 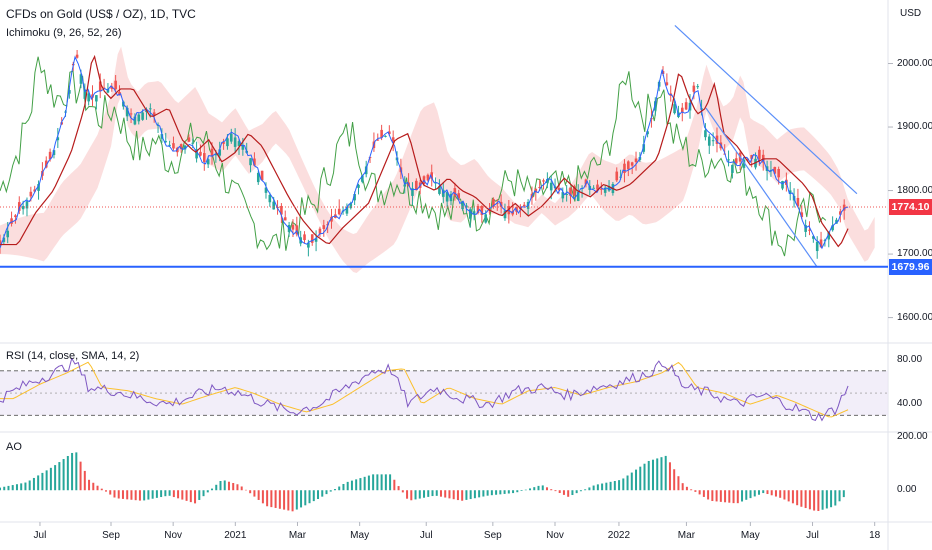 What do you see at coordinates (422, 482) in the screenshot?
I see `ao-panel` at bounding box center [422, 482].